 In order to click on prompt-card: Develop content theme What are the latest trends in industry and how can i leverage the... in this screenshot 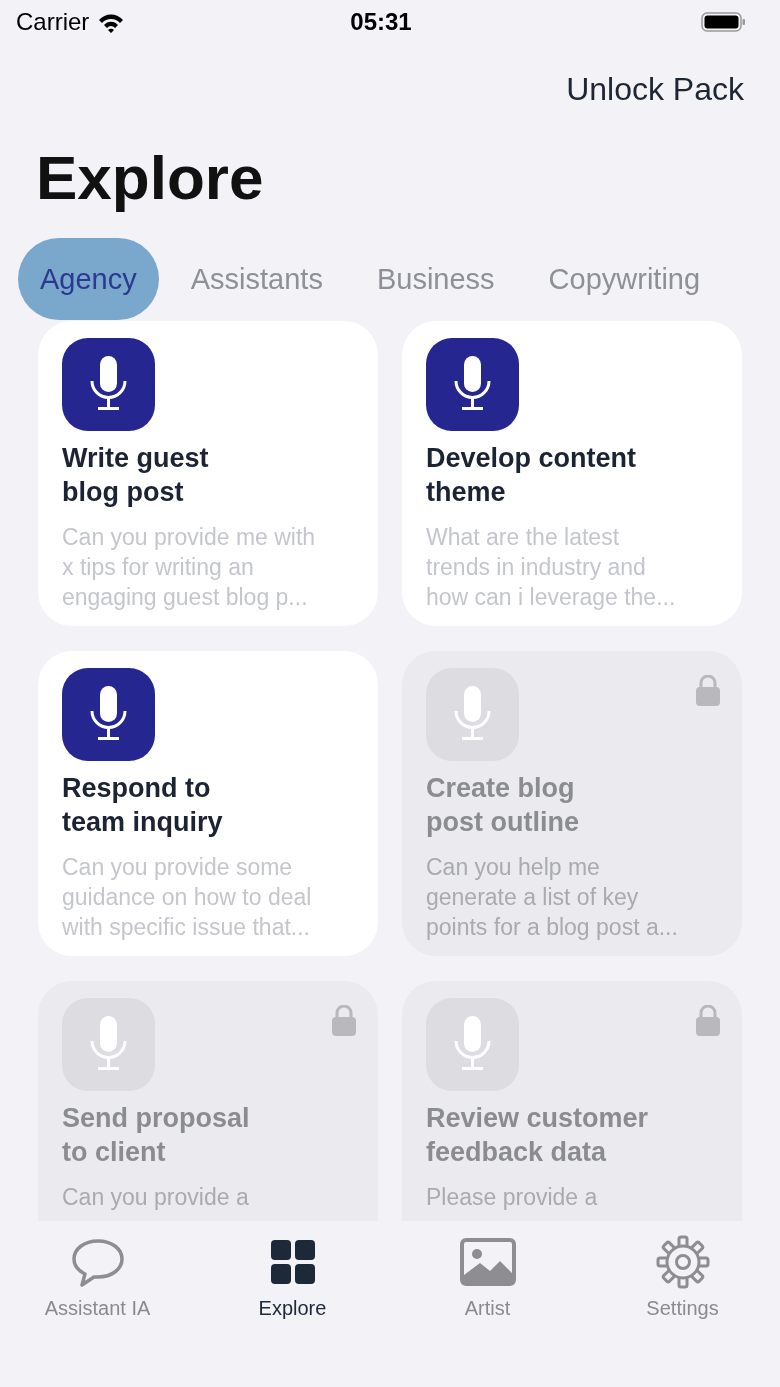, I will do `click(572, 473)`.